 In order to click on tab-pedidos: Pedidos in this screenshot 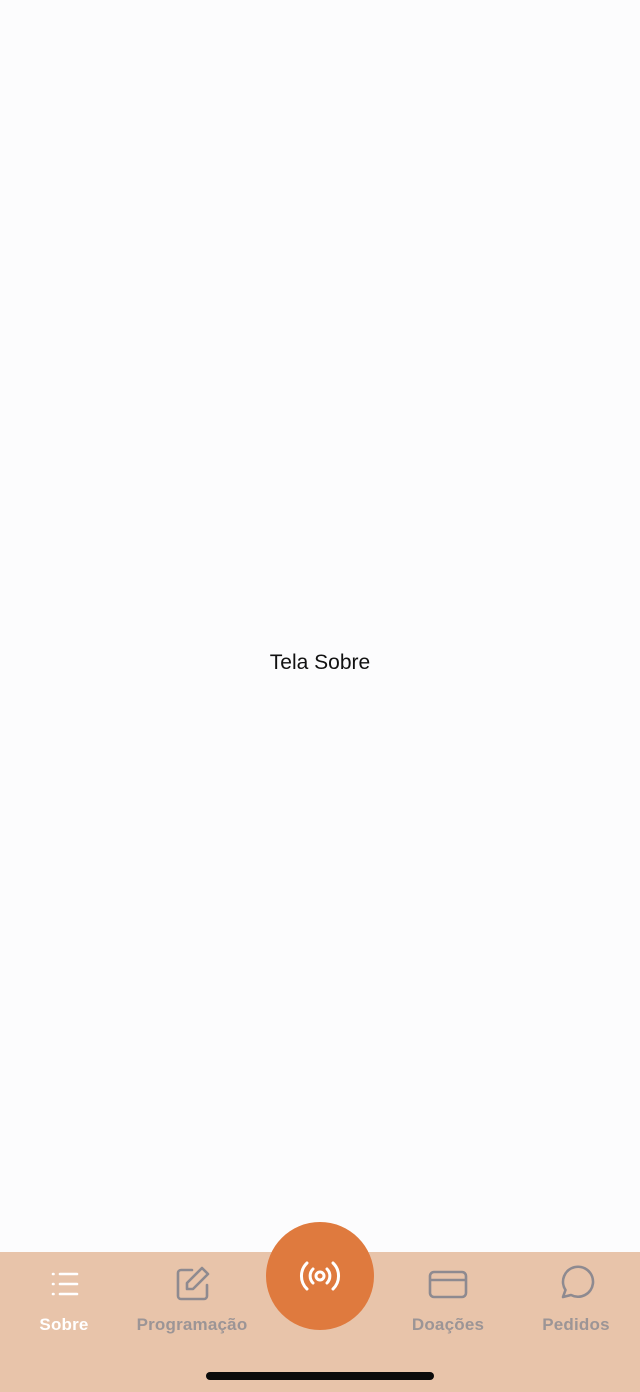, I will do `click(576, 1302)`.